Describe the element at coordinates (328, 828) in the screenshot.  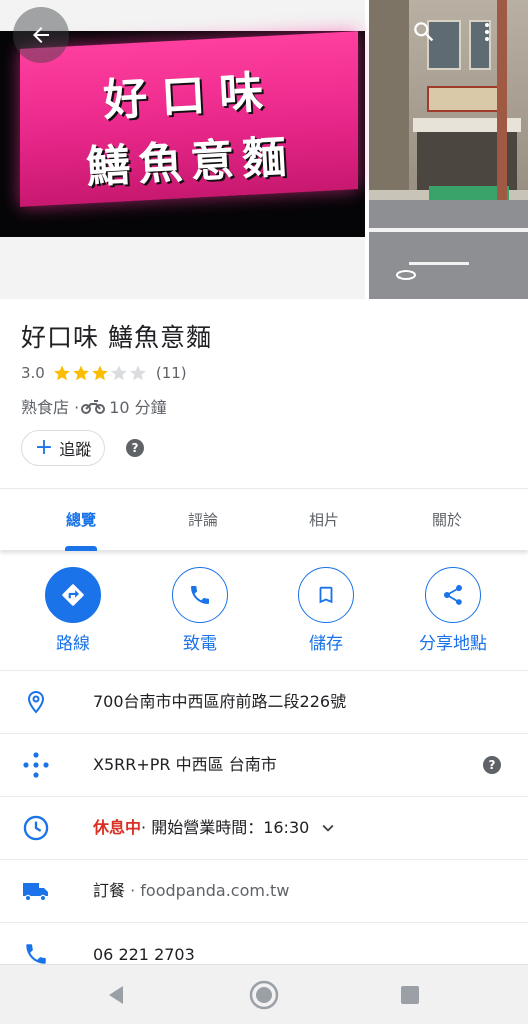
I see `chevron-down-icon` at that location.